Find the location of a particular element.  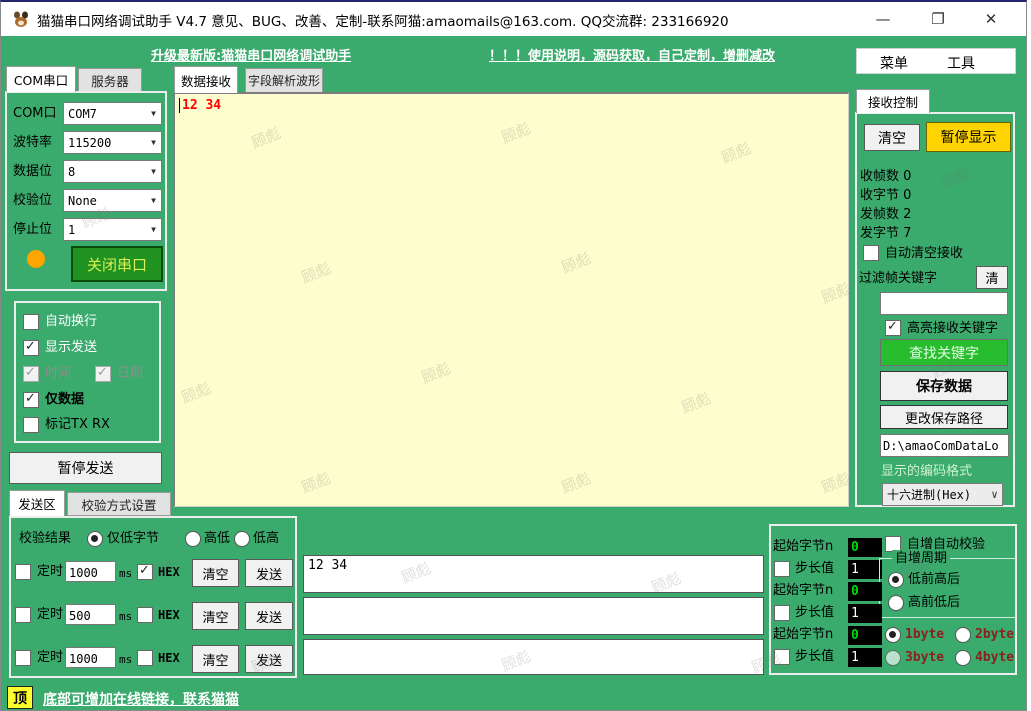

timer1-label: 定时 is located at coordinates (50, 571).